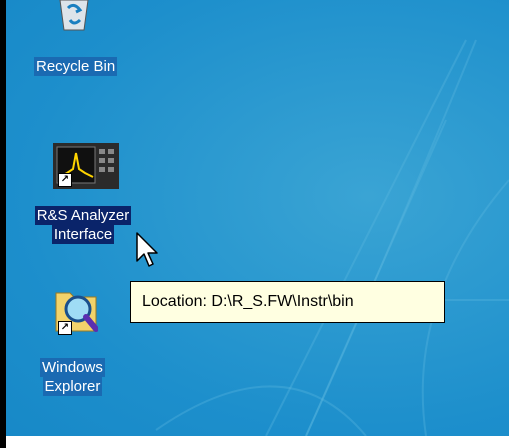 The height and width of the screenshot is (448, 513). What do you see at coordinates (148, 253) in the screenshot?
I see `mouse-pointer-icon` at bounding box center [148, 253].